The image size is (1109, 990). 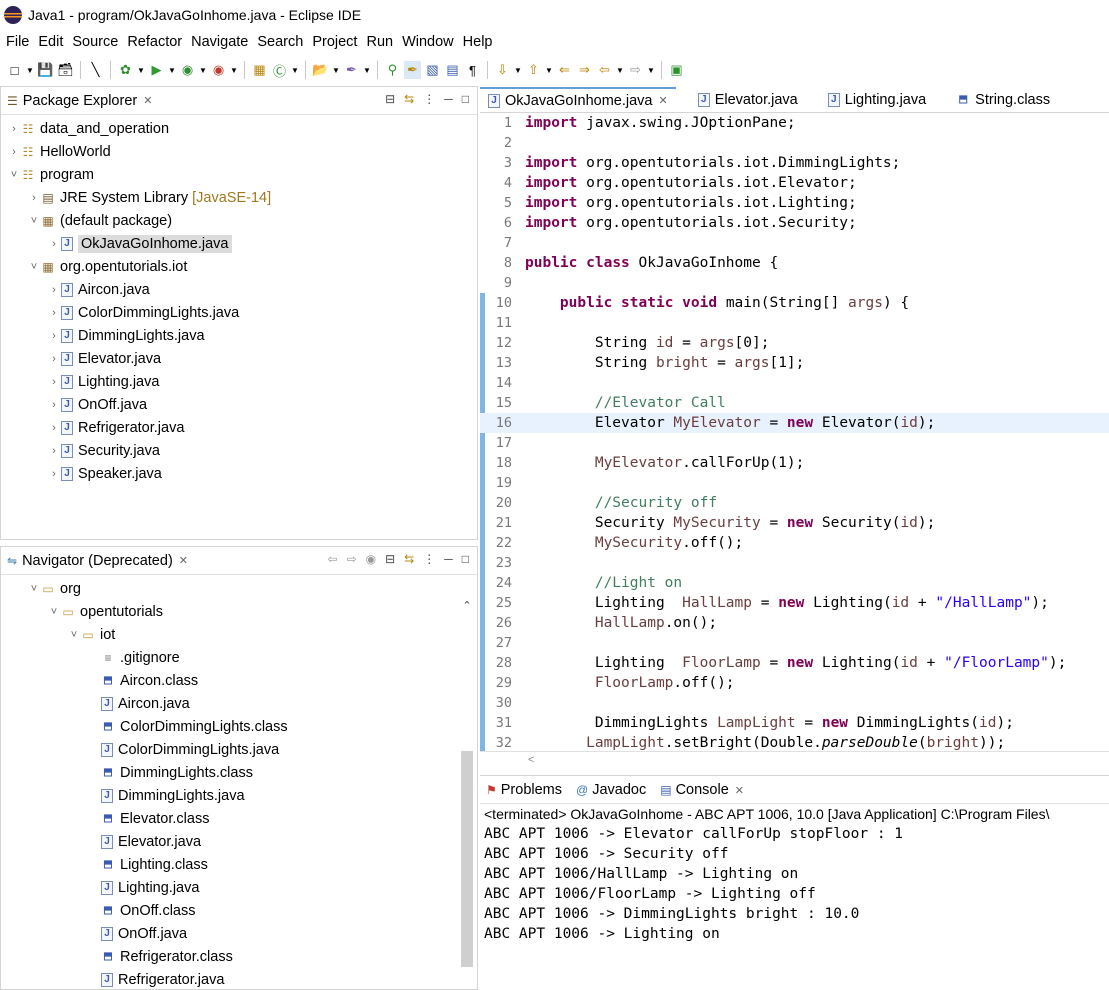 I want to click on code-line: 24 //Light on, so click(x=794, y=583).